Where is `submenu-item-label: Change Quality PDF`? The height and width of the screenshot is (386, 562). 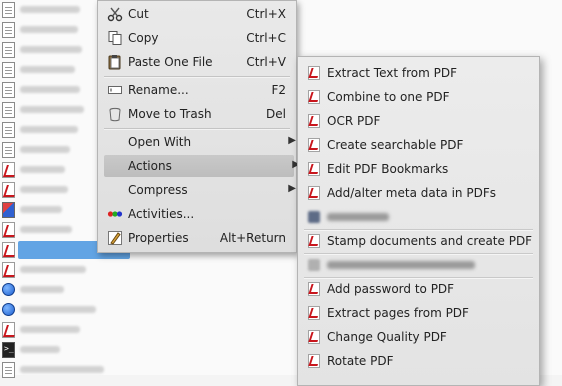
submenu-item-label: Change Quality PDF is located at coordinates (387, 337).